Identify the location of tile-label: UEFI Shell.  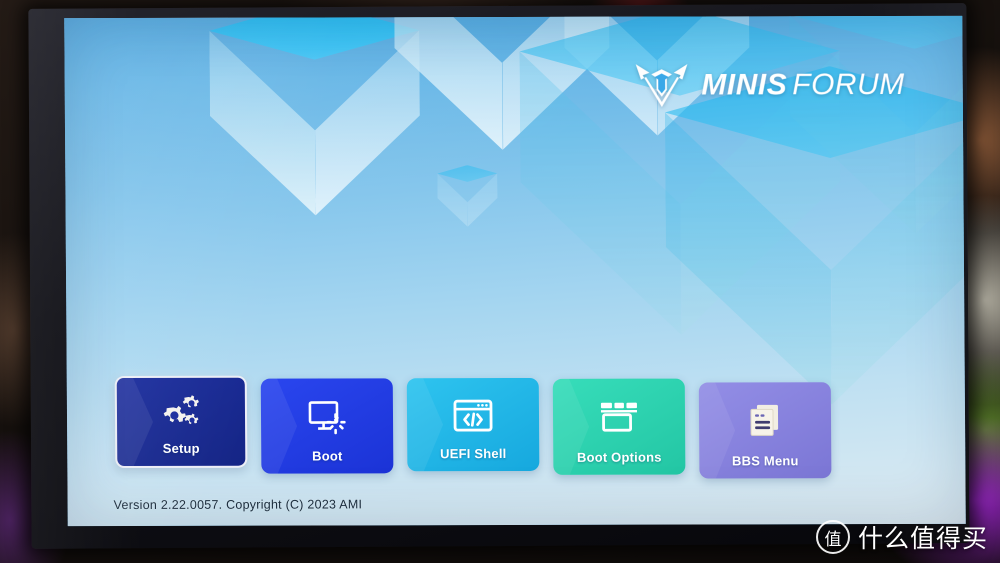
(473, 454).